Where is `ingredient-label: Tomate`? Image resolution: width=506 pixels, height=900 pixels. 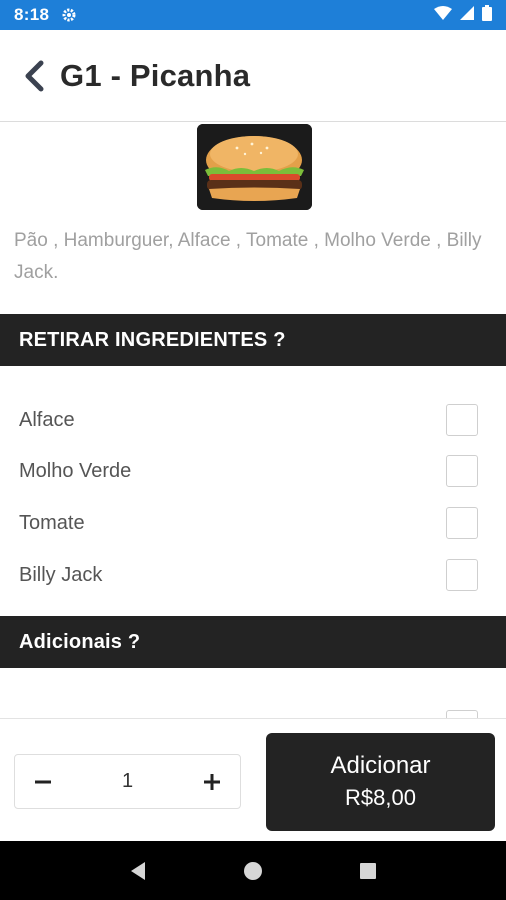 ingredient-label: Tomate is located at coordinates (52, 522).